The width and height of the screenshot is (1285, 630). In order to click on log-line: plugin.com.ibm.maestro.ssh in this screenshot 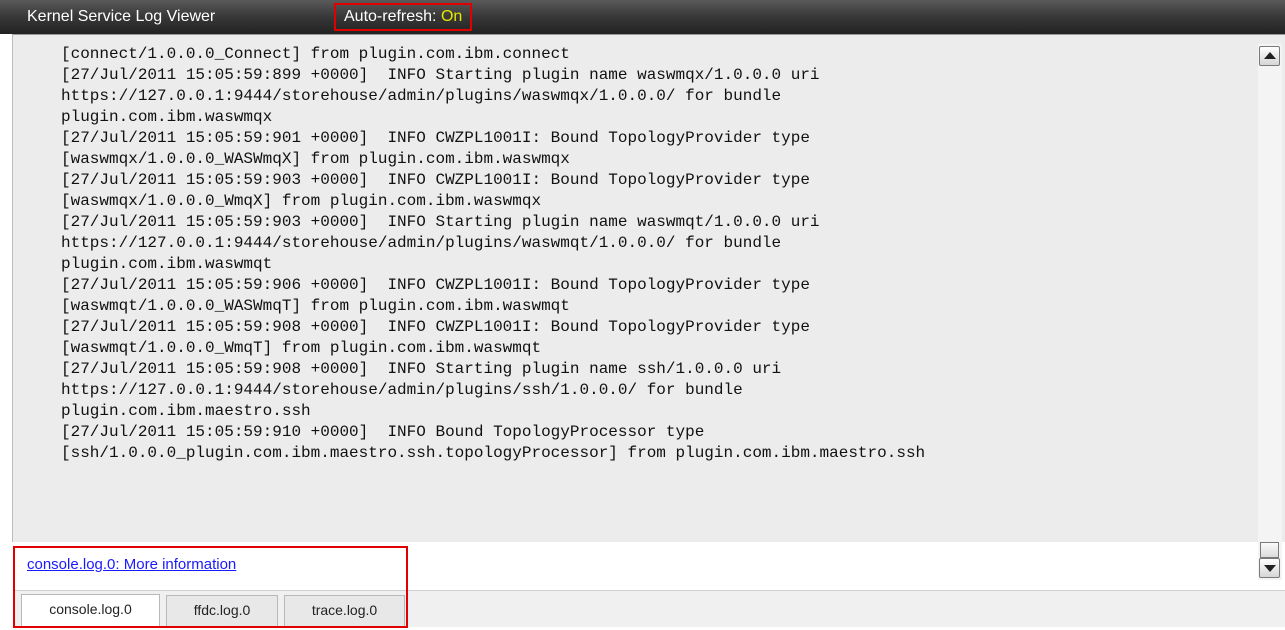, I will do `click(186, 411)`.